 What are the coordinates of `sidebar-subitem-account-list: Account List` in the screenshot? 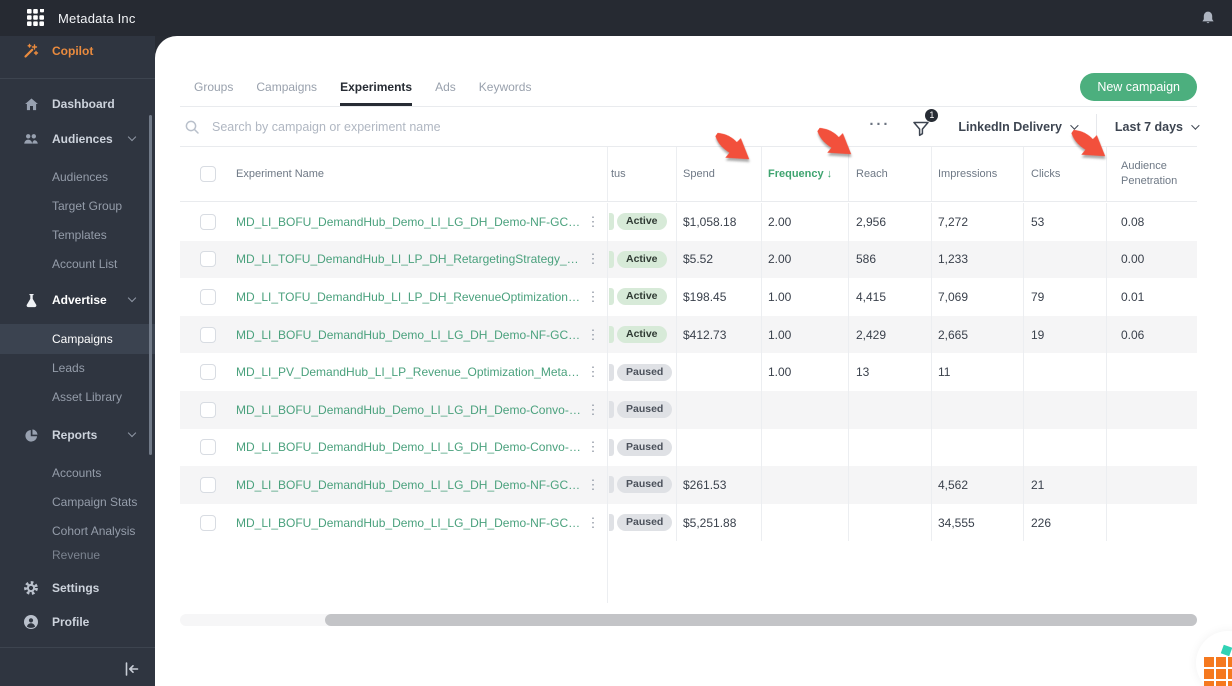 It's located at (77, 264).